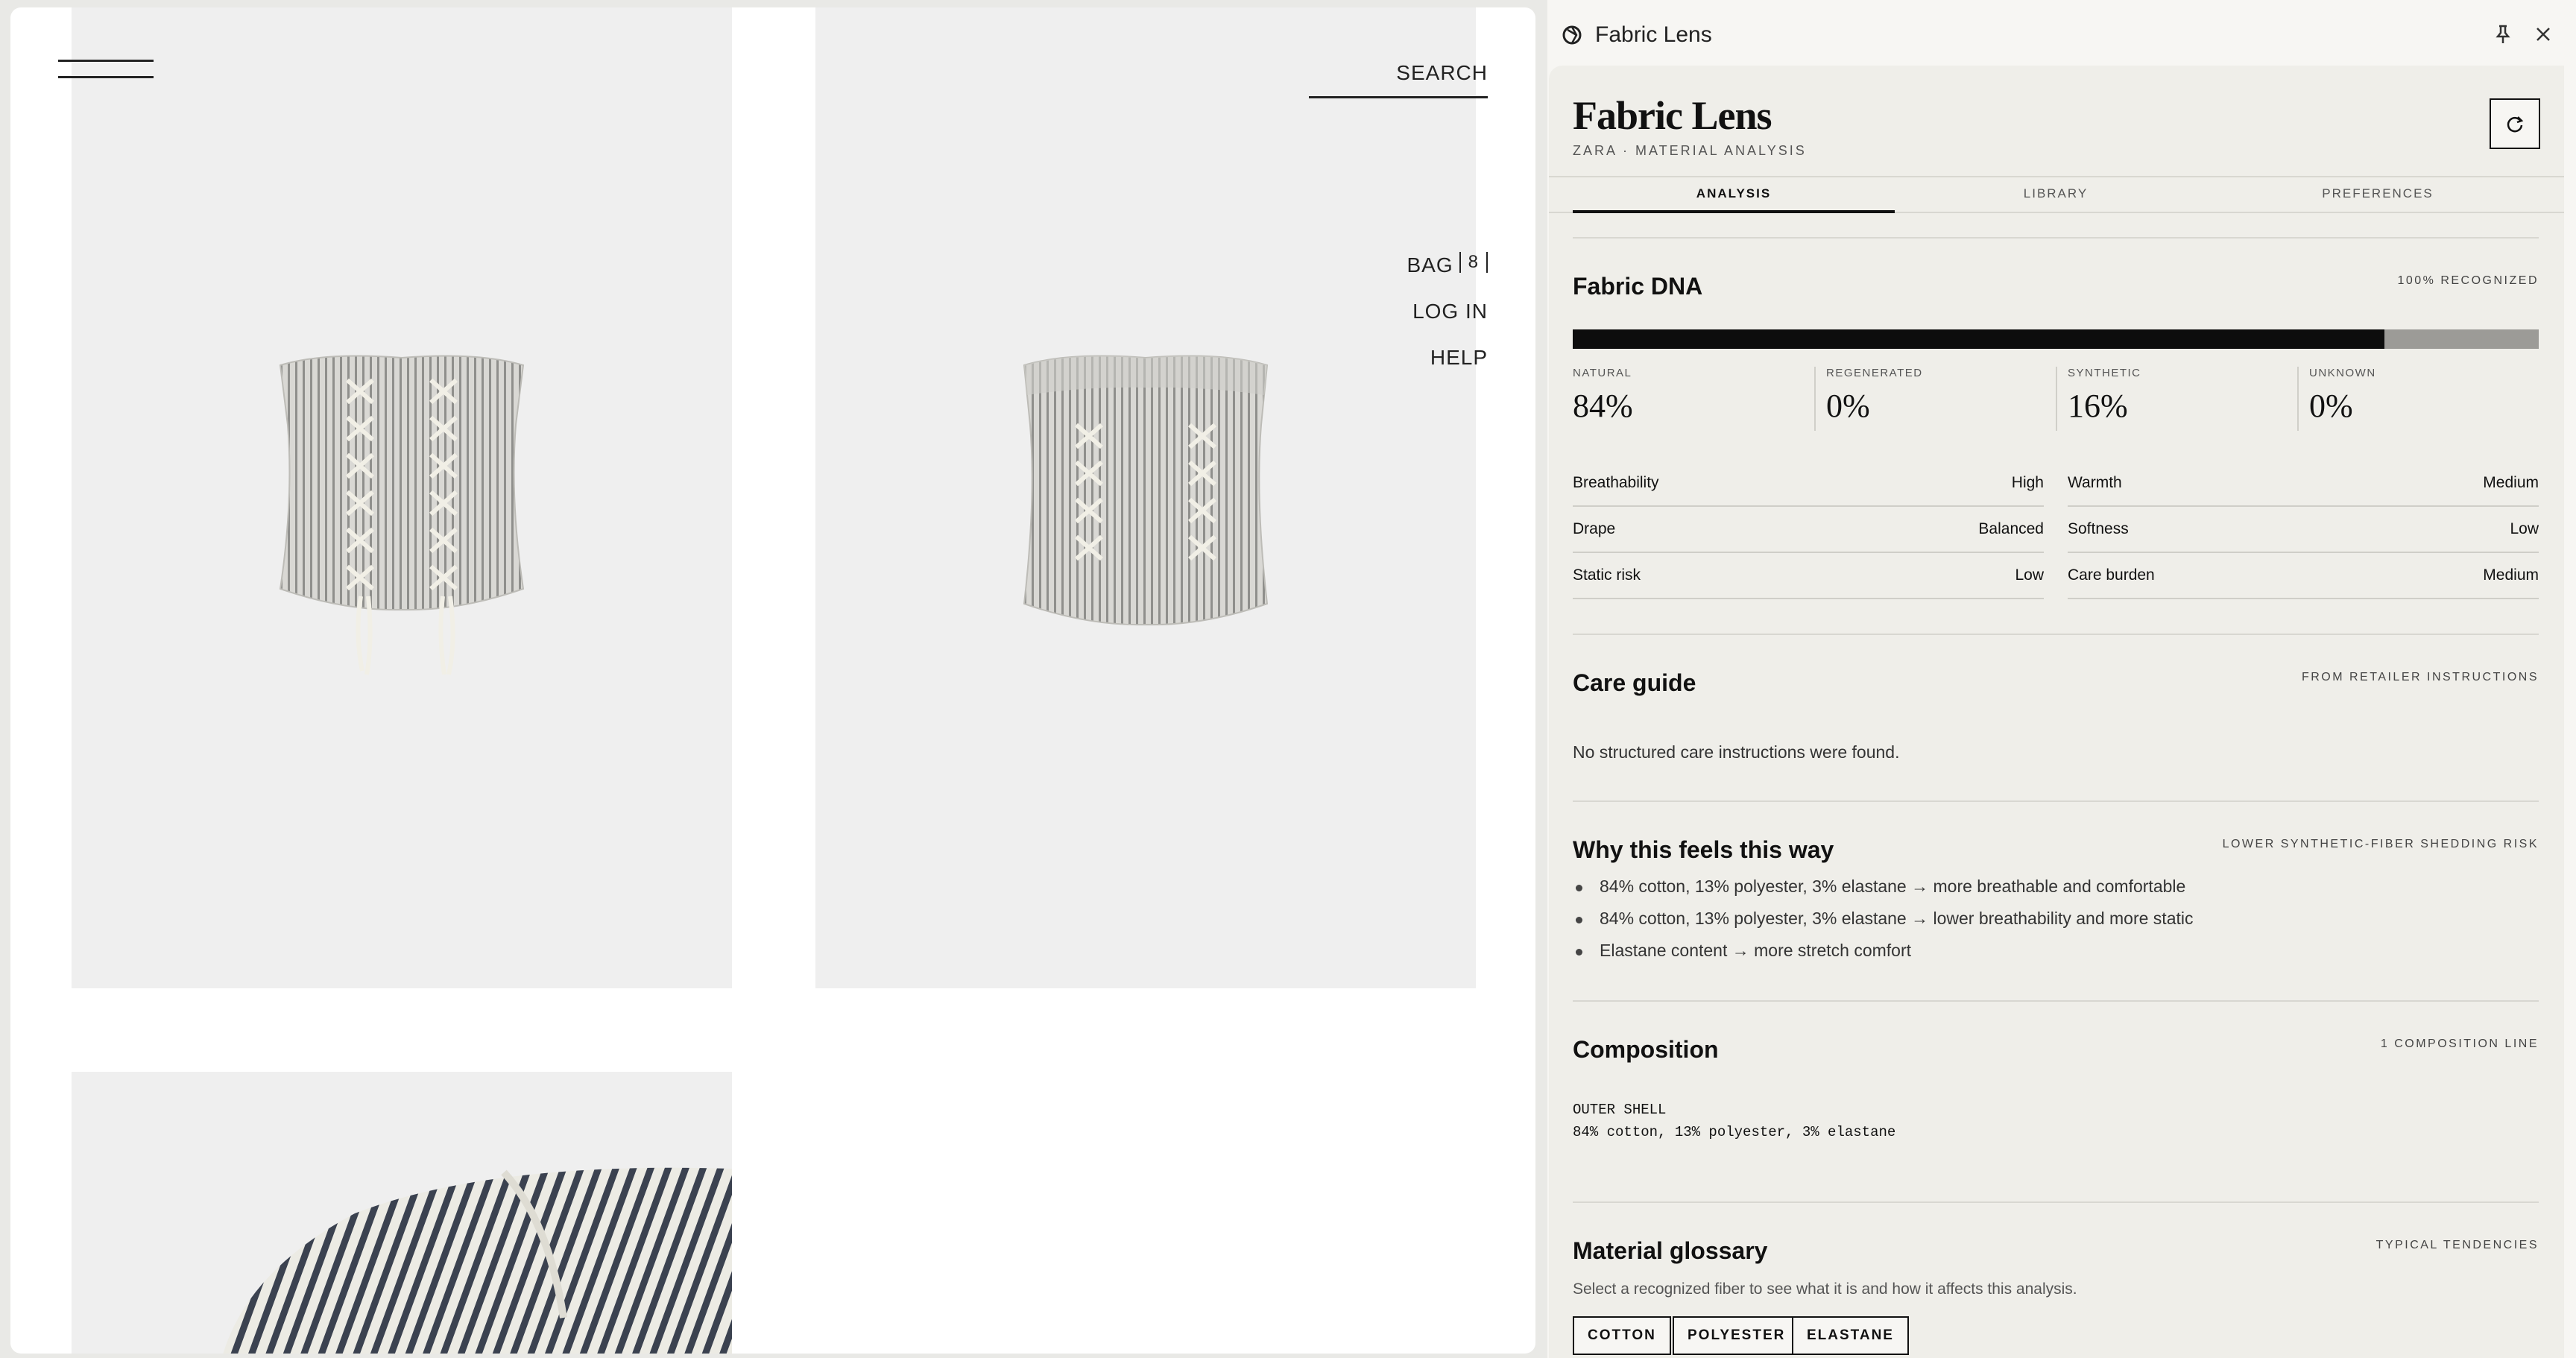 The height and width of the screenshot is (1358, 2576). Describe the element at coordinates (2420, 677) in the screenshot. I see `care-guide-tag: FROM RETAILER INSTRUCTIONS` at that location.